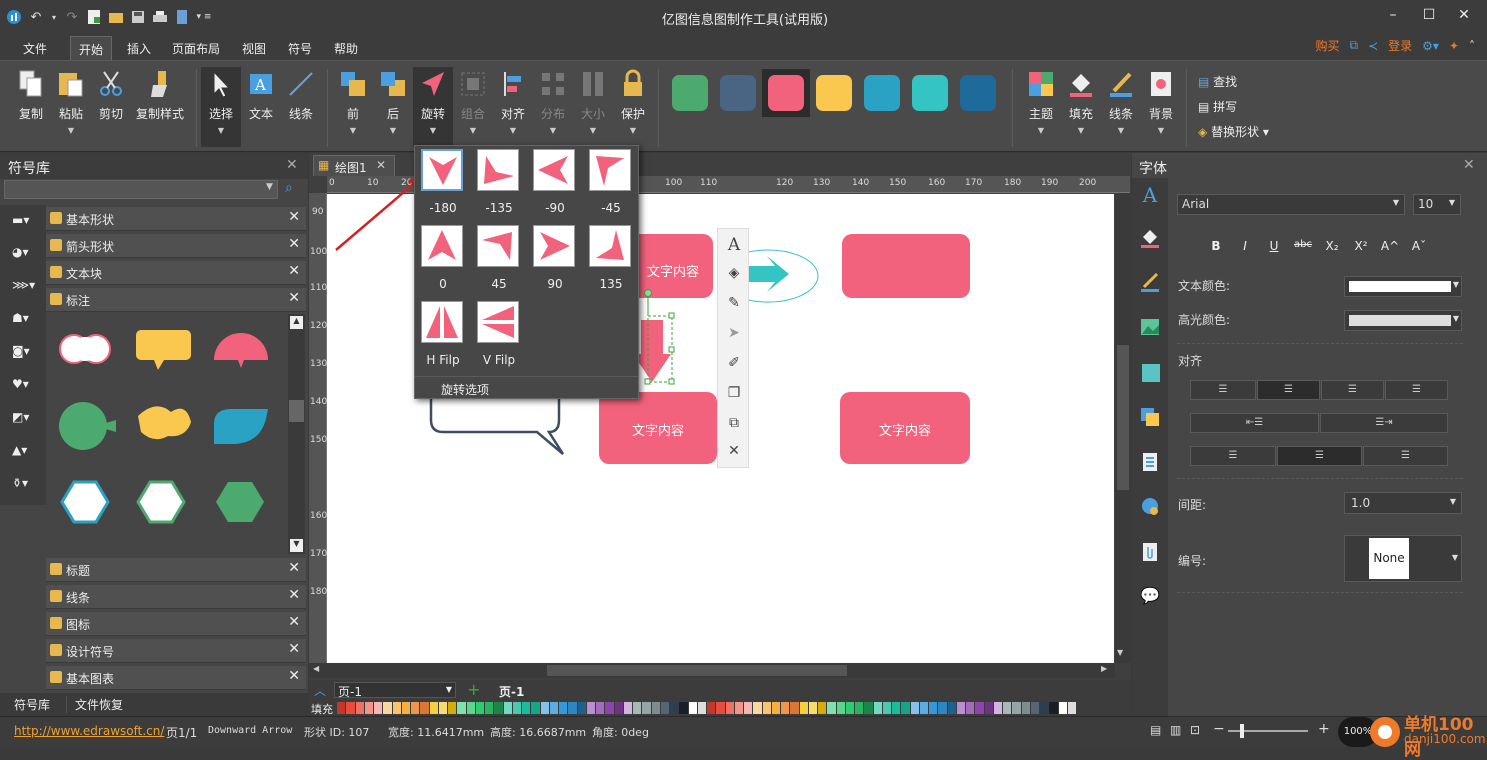 The image size is (1487, 760). Describe the element at coordinates (176, 273) in the screenshot. I see `library-text-blocks: 文本块 ✕` at that location.